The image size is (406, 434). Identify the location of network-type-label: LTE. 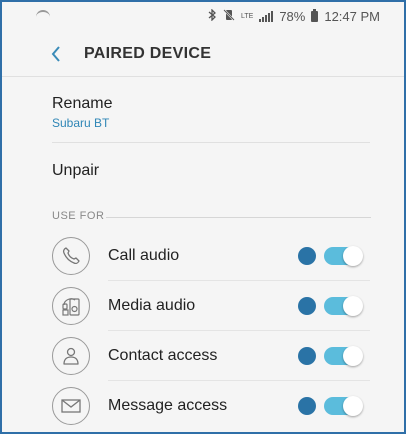
(247, 16).